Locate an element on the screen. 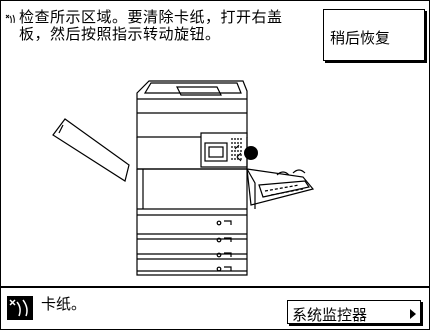  resume-later-button: 稍后恢复 is located at coordinates (374, 35).